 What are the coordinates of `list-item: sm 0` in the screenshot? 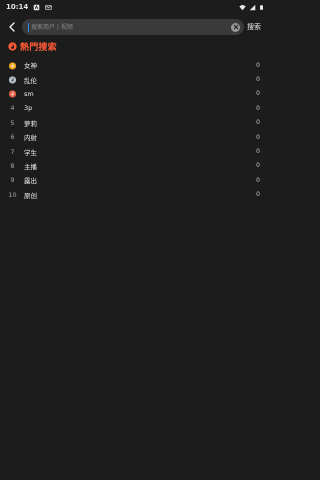 It's located at (135, 94).